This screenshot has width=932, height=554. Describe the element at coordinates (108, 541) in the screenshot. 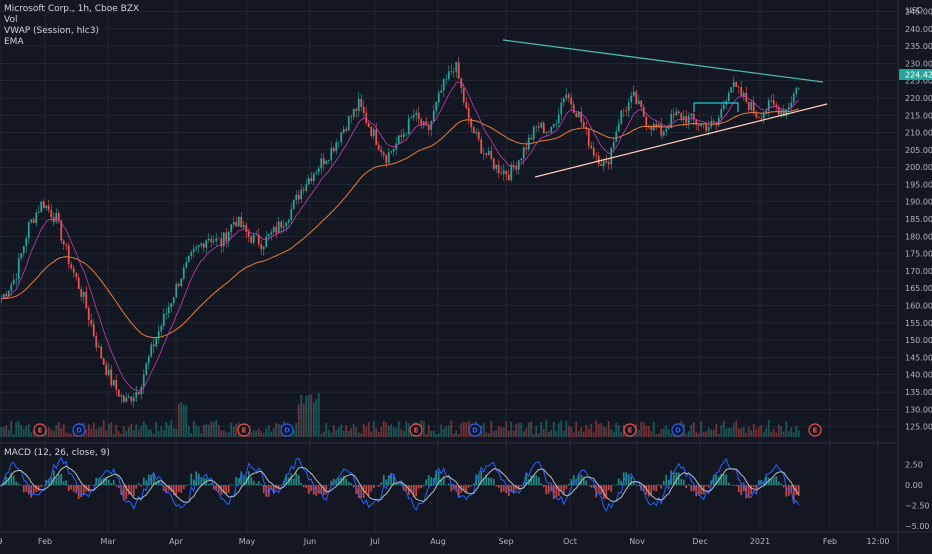

I see `time-tick-label: Mar` at that location.